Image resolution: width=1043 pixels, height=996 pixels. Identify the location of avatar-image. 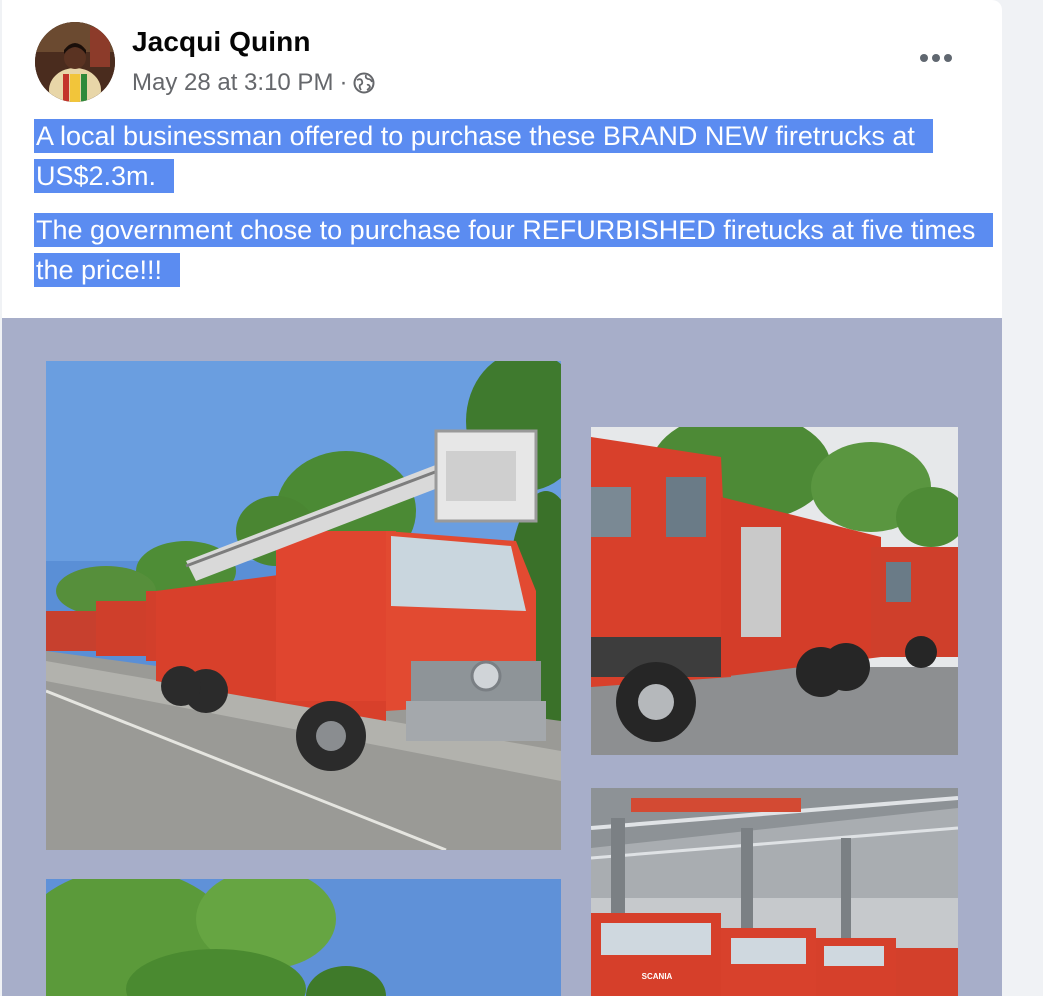
(75, 62).